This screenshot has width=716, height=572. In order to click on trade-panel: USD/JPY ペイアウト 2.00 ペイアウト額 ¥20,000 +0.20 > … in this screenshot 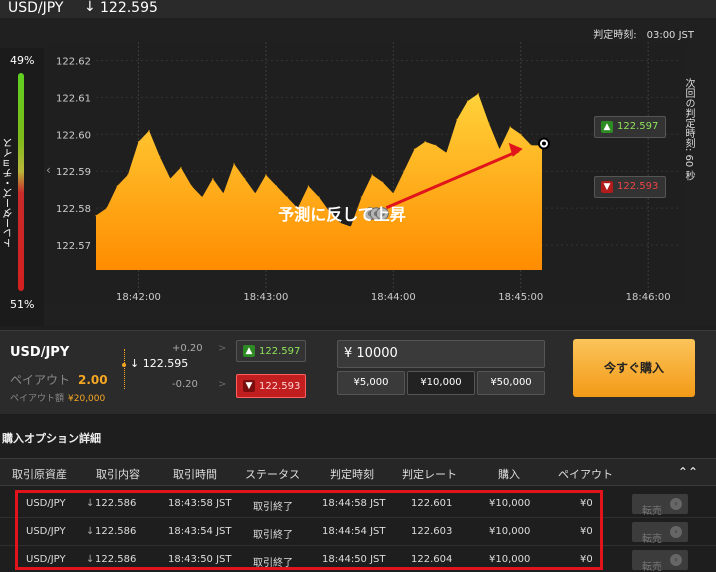, I will do `click(358, 372)`.